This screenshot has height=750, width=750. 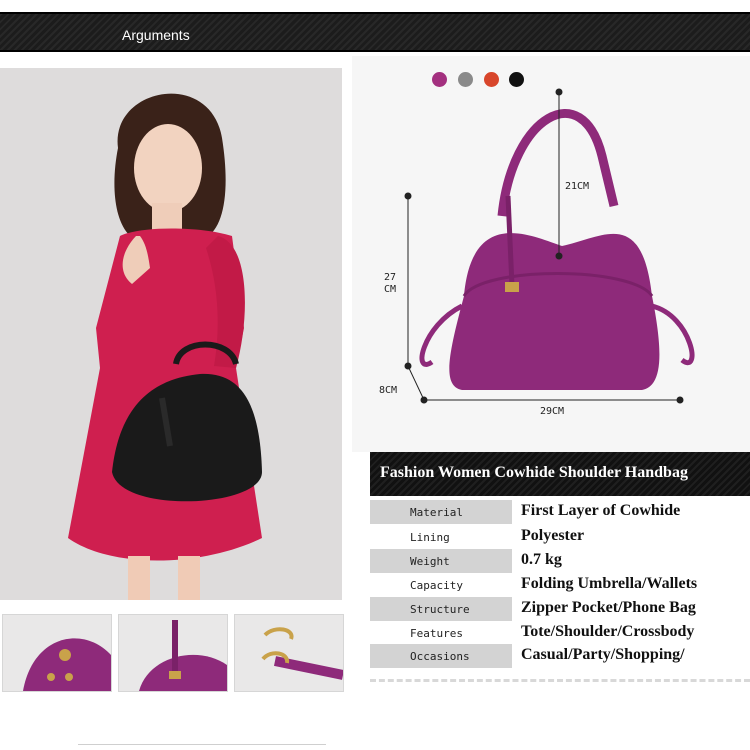 I want to click on spec-row-structure: Structure Zipper Pocket/Phone Bag, so click(x=560, y=609).